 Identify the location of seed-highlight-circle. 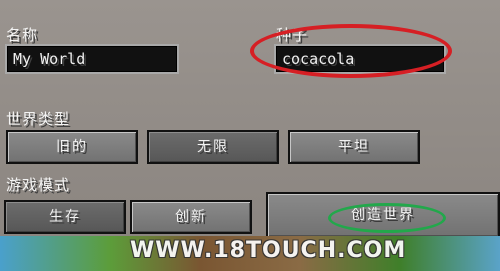
(351, 51).